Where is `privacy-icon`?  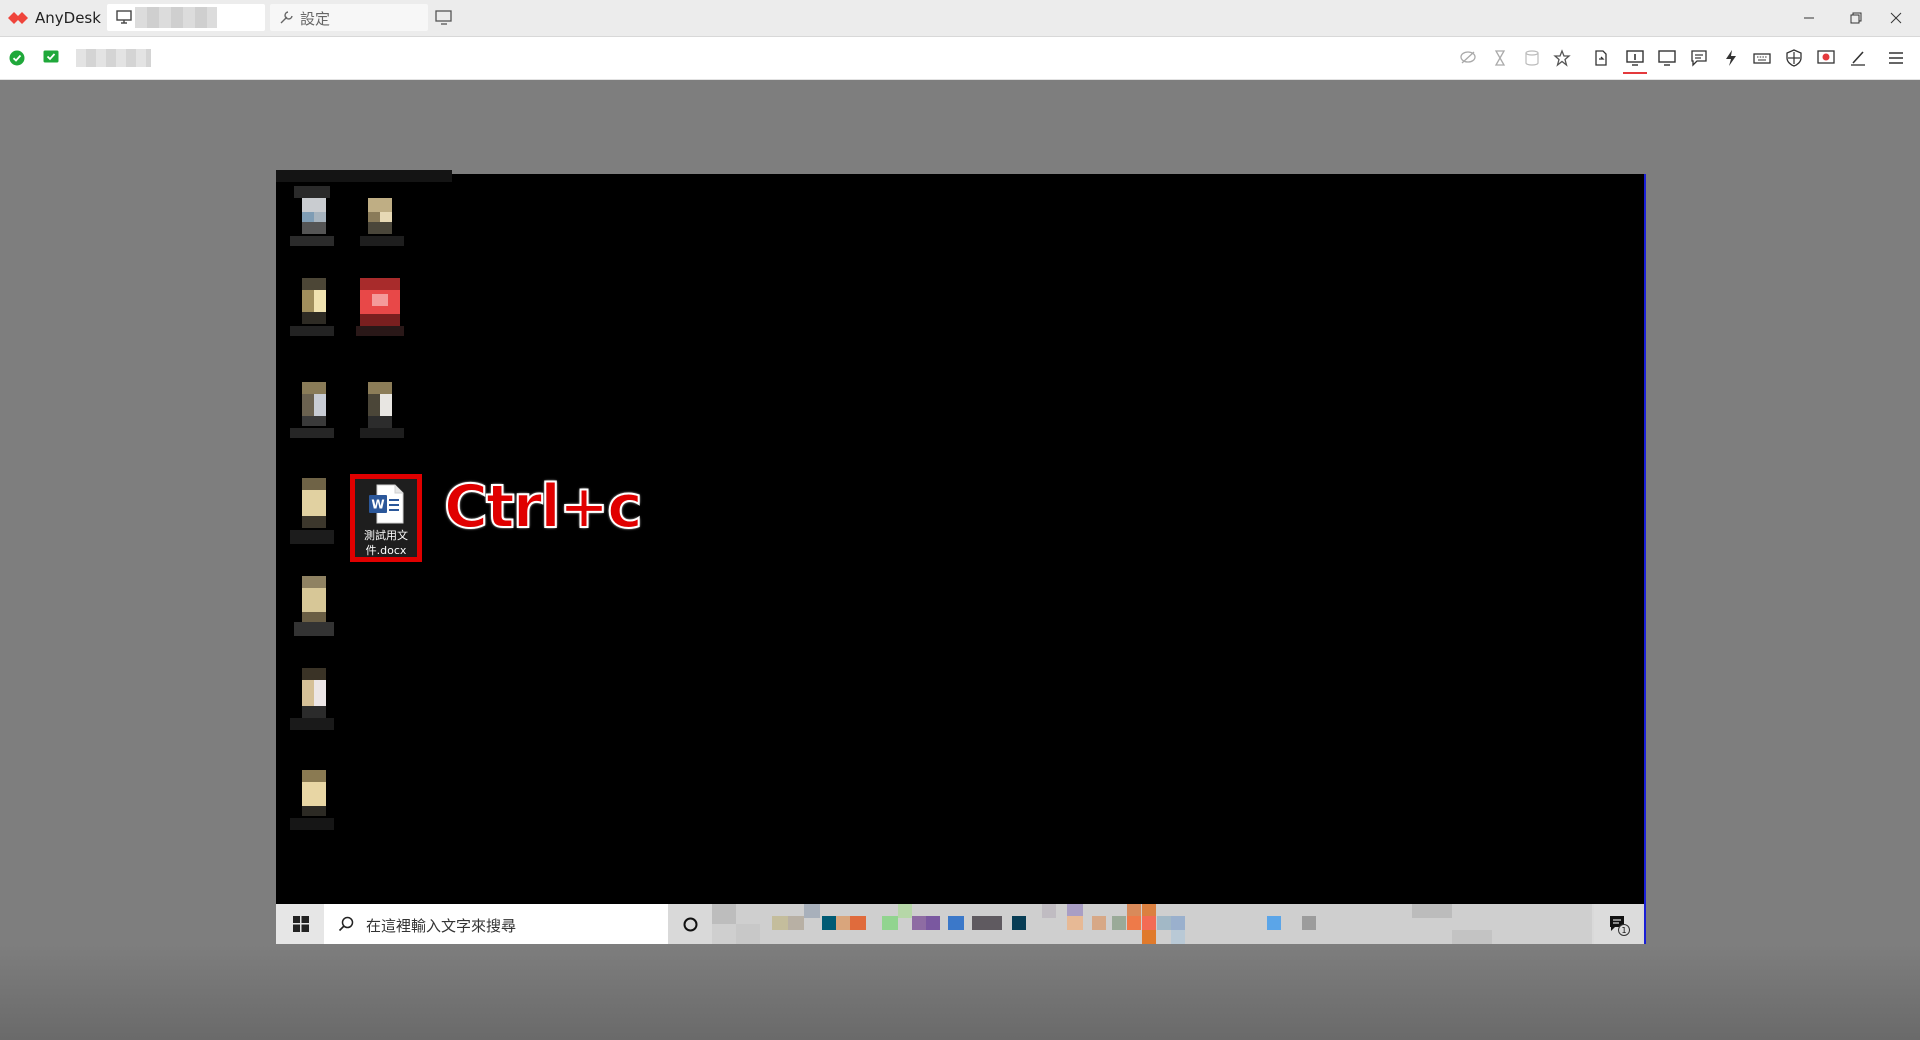 privacy-icon is located at coordinates (1794, 58).